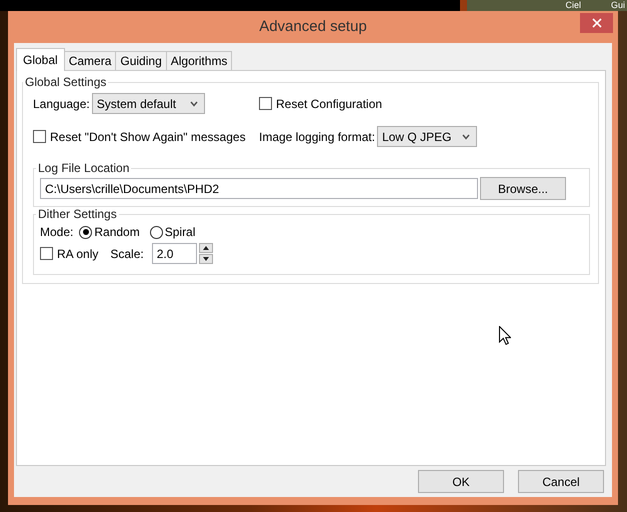 Image resolution: width=627 pixels, height=512 pixels. What do you see at coordinates (505, 335) in the screenshot?
I see `mouse-pointer-icon` at bounding box center [505, 335].